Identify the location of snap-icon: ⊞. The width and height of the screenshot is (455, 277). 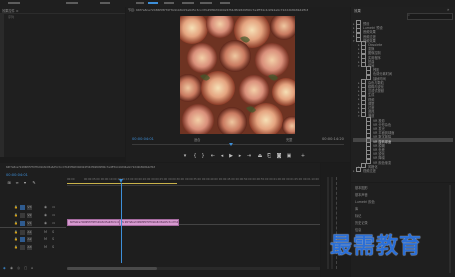
(9, 183).